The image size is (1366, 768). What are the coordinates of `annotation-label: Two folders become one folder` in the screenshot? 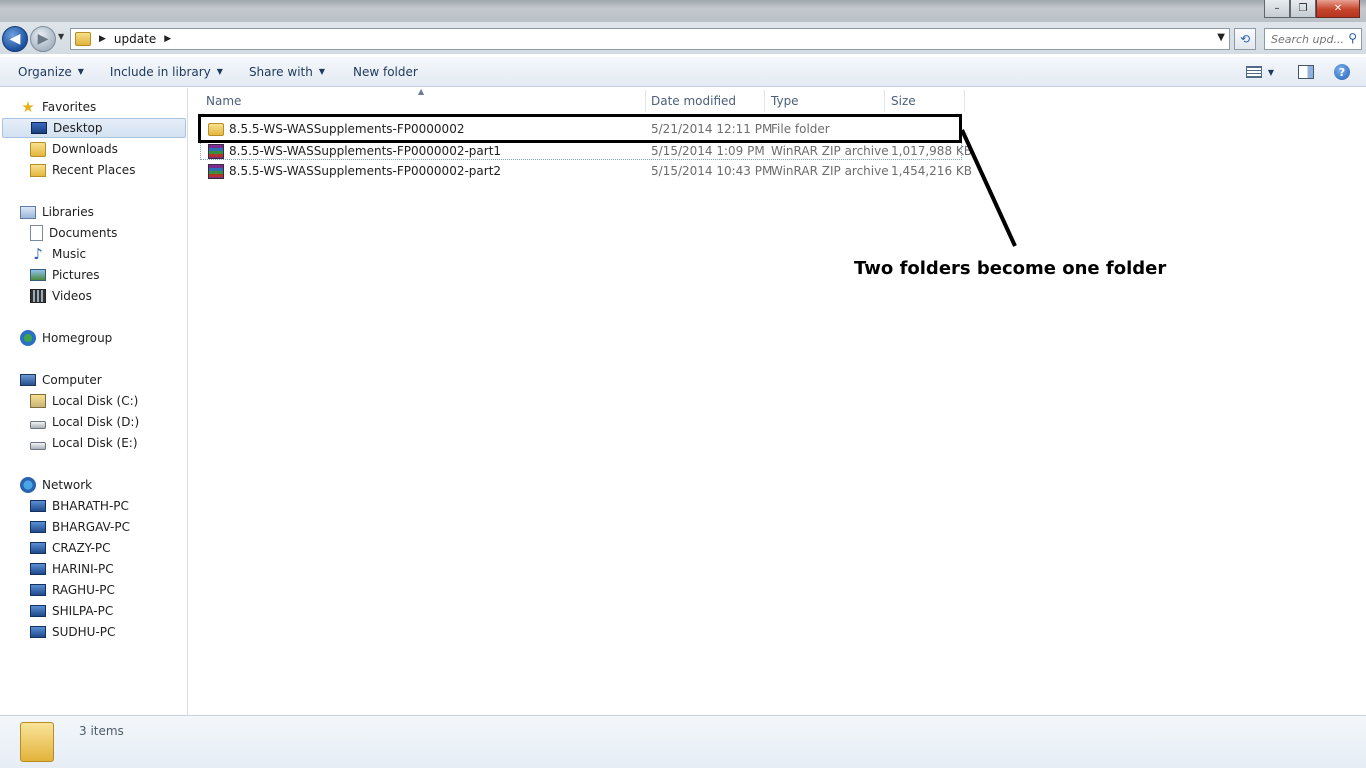 It's located at (1010, 268).